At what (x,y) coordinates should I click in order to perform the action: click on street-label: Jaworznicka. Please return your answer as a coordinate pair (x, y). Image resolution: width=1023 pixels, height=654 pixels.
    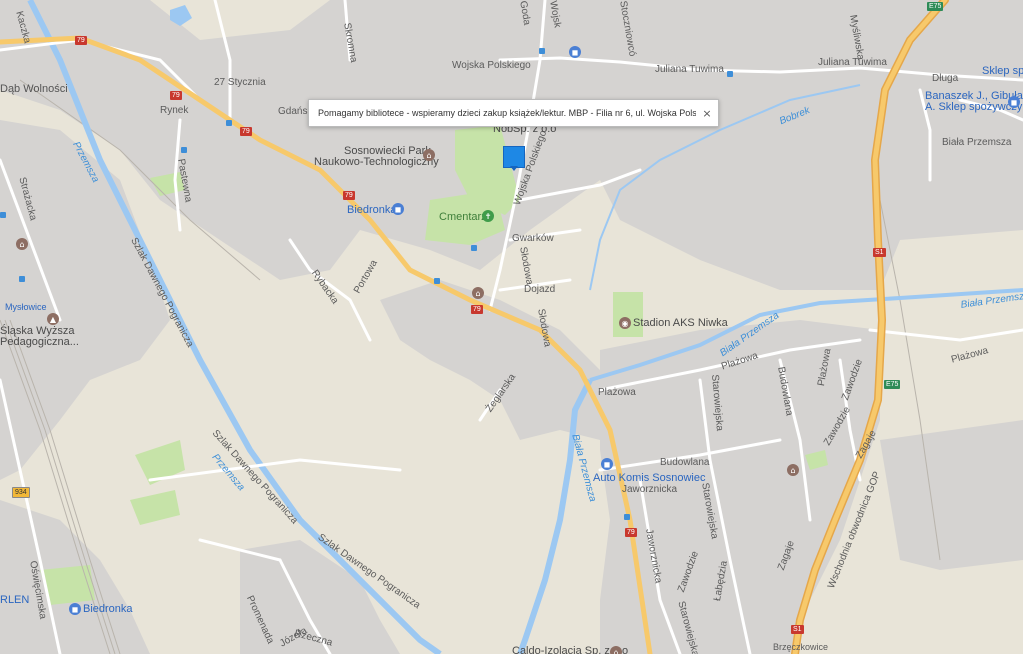
    Looking at the image, I should click on (650, 489).